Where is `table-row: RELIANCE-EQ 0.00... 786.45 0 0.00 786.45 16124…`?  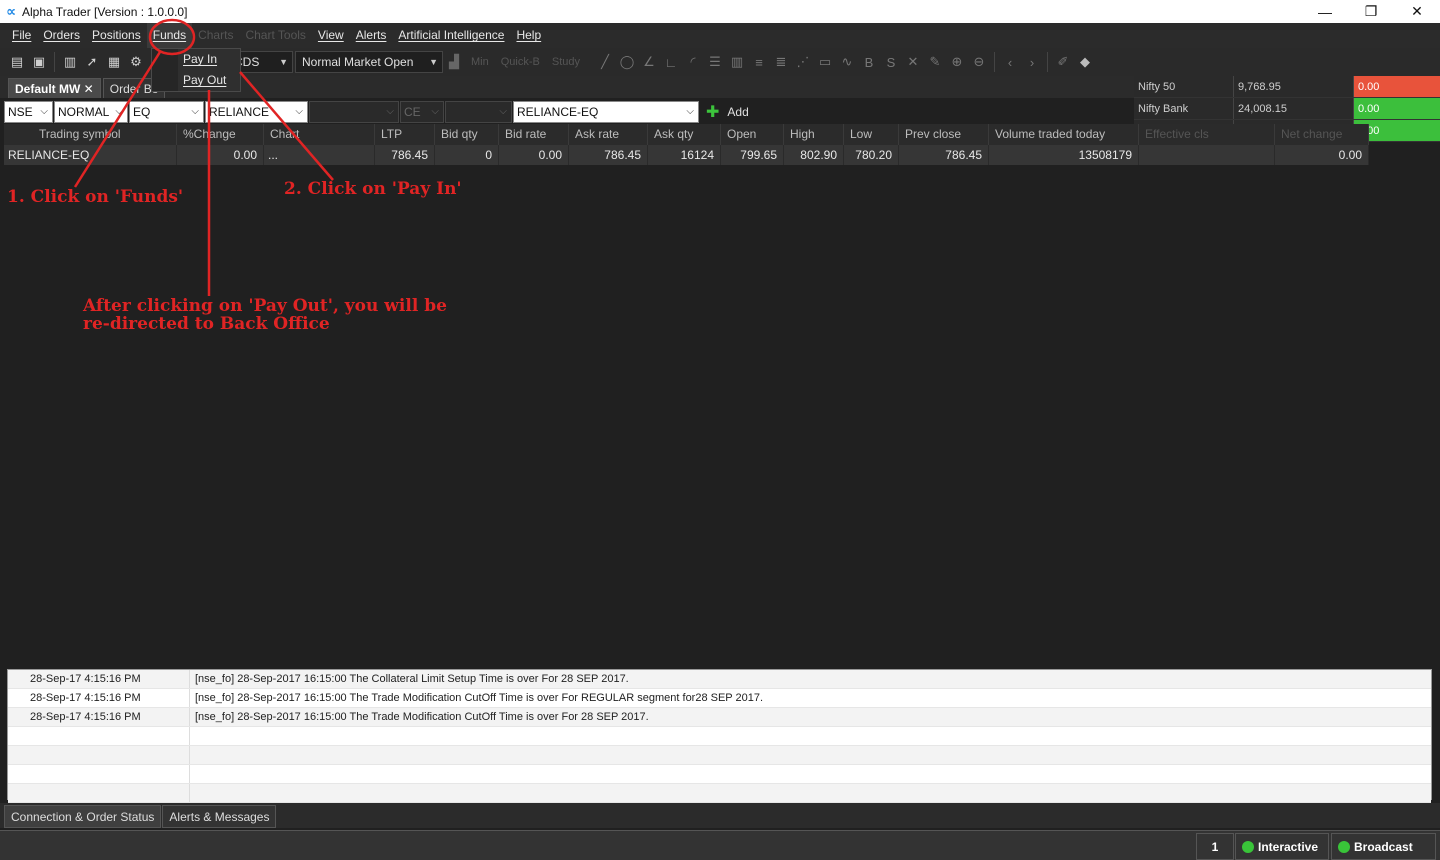
table-row: RELIANCE-EQ 0.00... 786.45 0 0.00 786.45 16124… is located at coordinates (692, 155).